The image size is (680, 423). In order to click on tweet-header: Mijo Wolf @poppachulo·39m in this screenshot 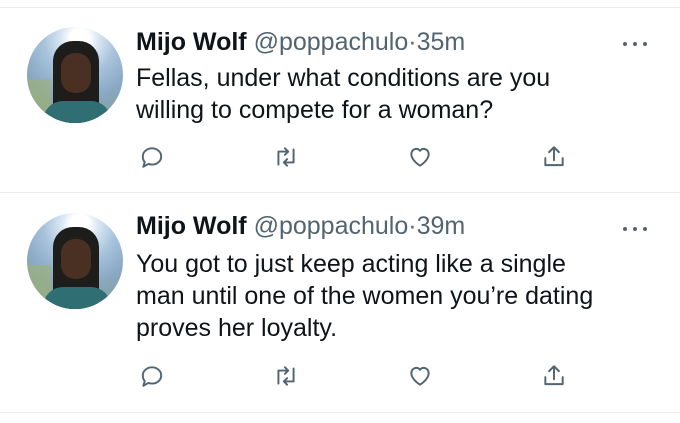, I will do `click(300, 226)`.